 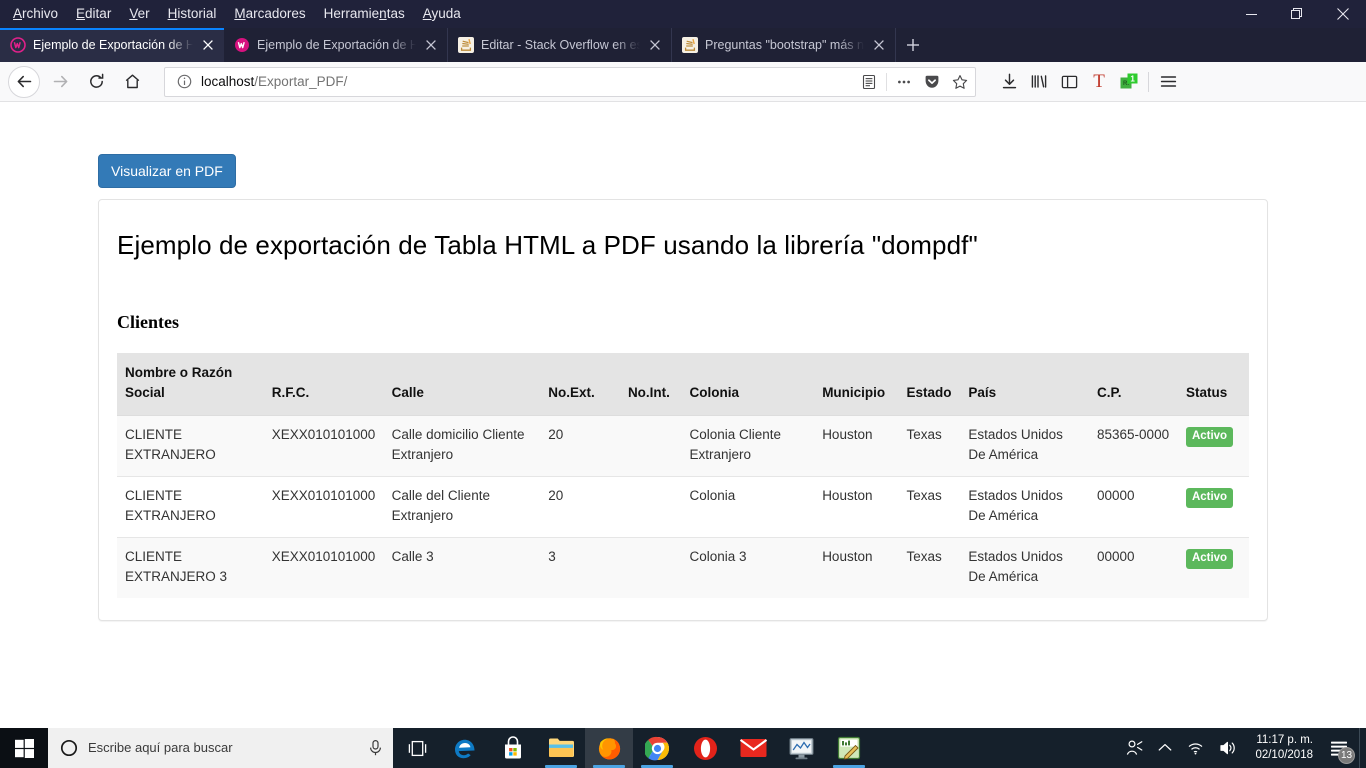 What do you see at coordinates (60, 82) in the screenshot?
I see `forward-arrow-icon` at bounding box center [60, 82].